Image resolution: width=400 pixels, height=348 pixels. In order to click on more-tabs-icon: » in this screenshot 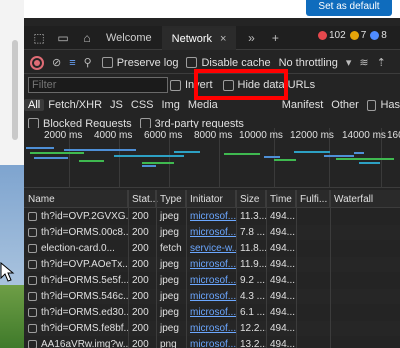, I will do `click(251, 38)`.